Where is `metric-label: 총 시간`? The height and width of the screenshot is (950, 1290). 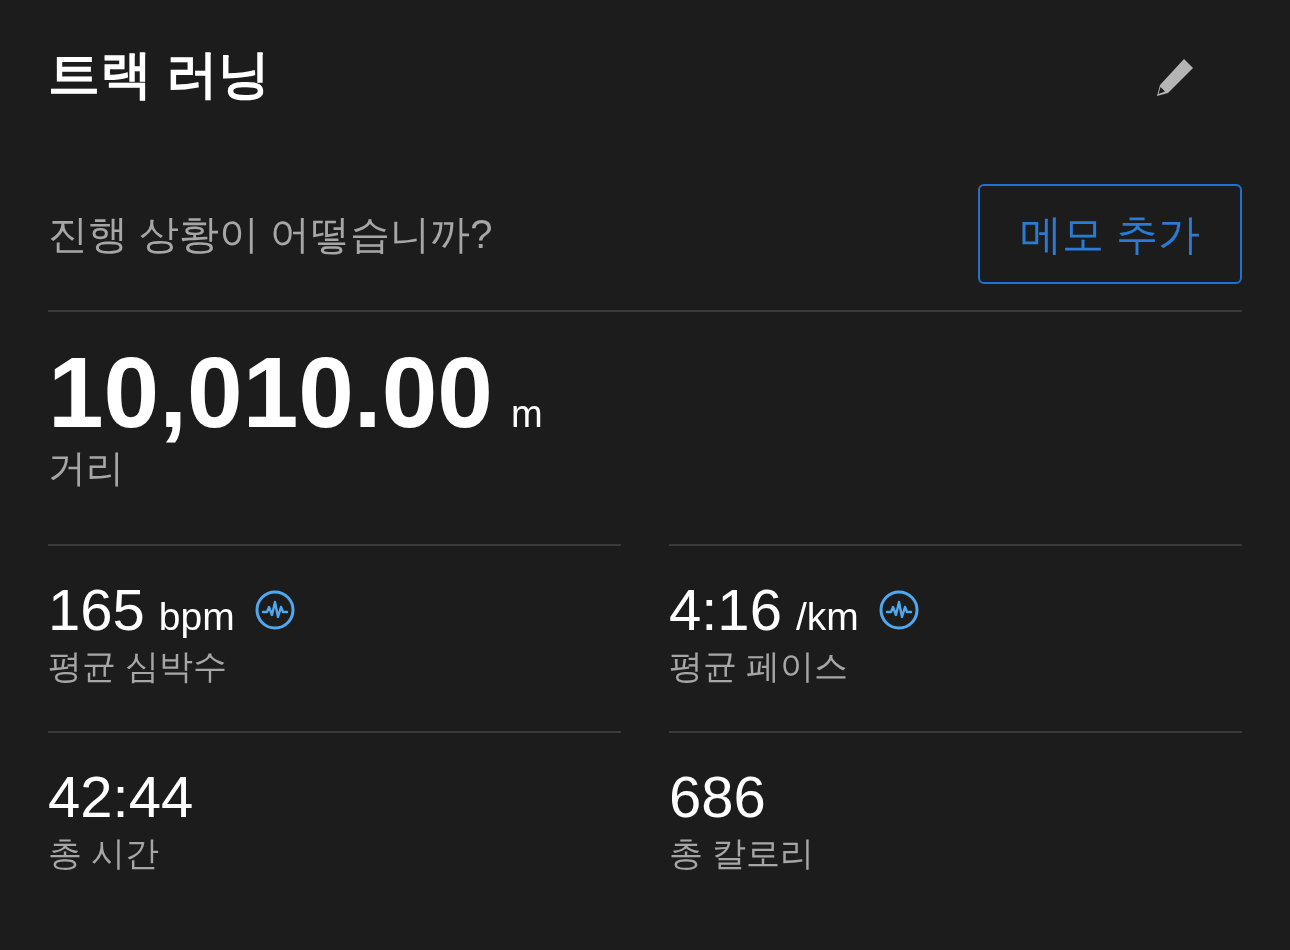 metric-label: 총 시간 is located at coordinates (104, 853).